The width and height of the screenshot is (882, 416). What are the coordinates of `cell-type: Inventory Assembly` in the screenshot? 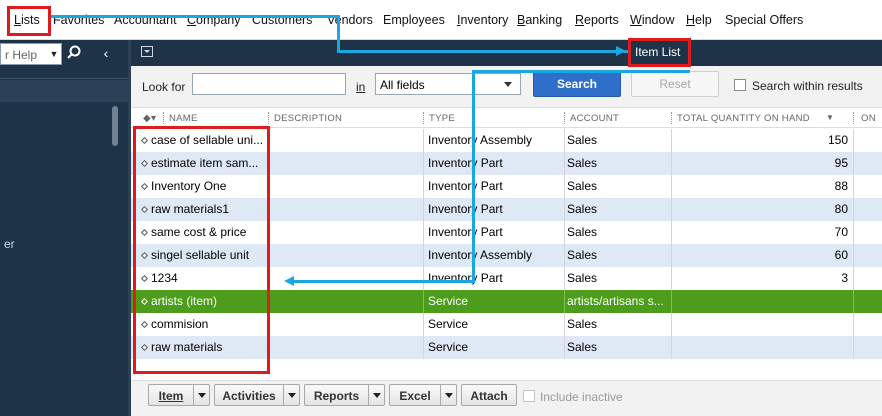 It's located at (480, 140).